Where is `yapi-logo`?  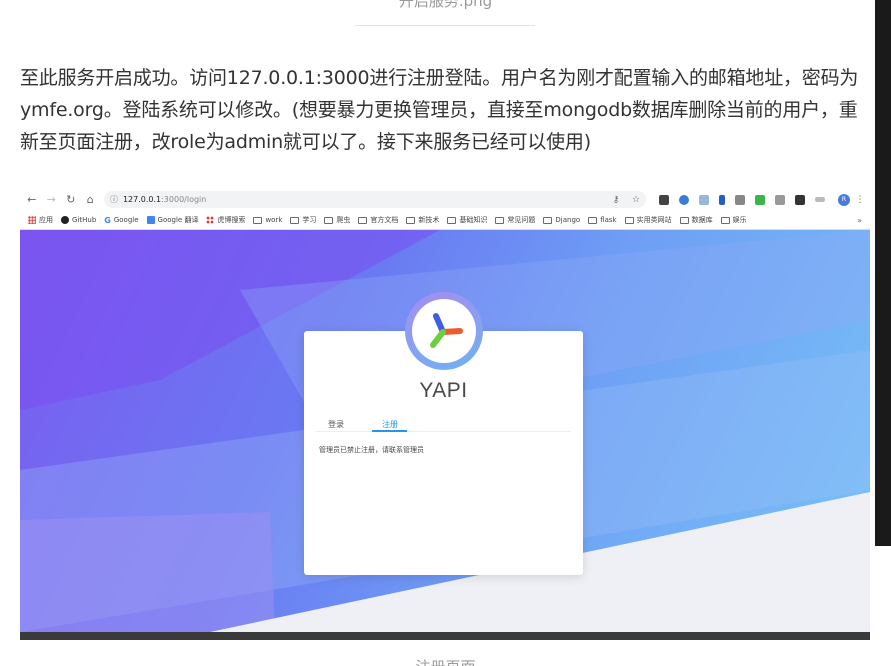 yapi-logo is located at coordinates (444, 331).